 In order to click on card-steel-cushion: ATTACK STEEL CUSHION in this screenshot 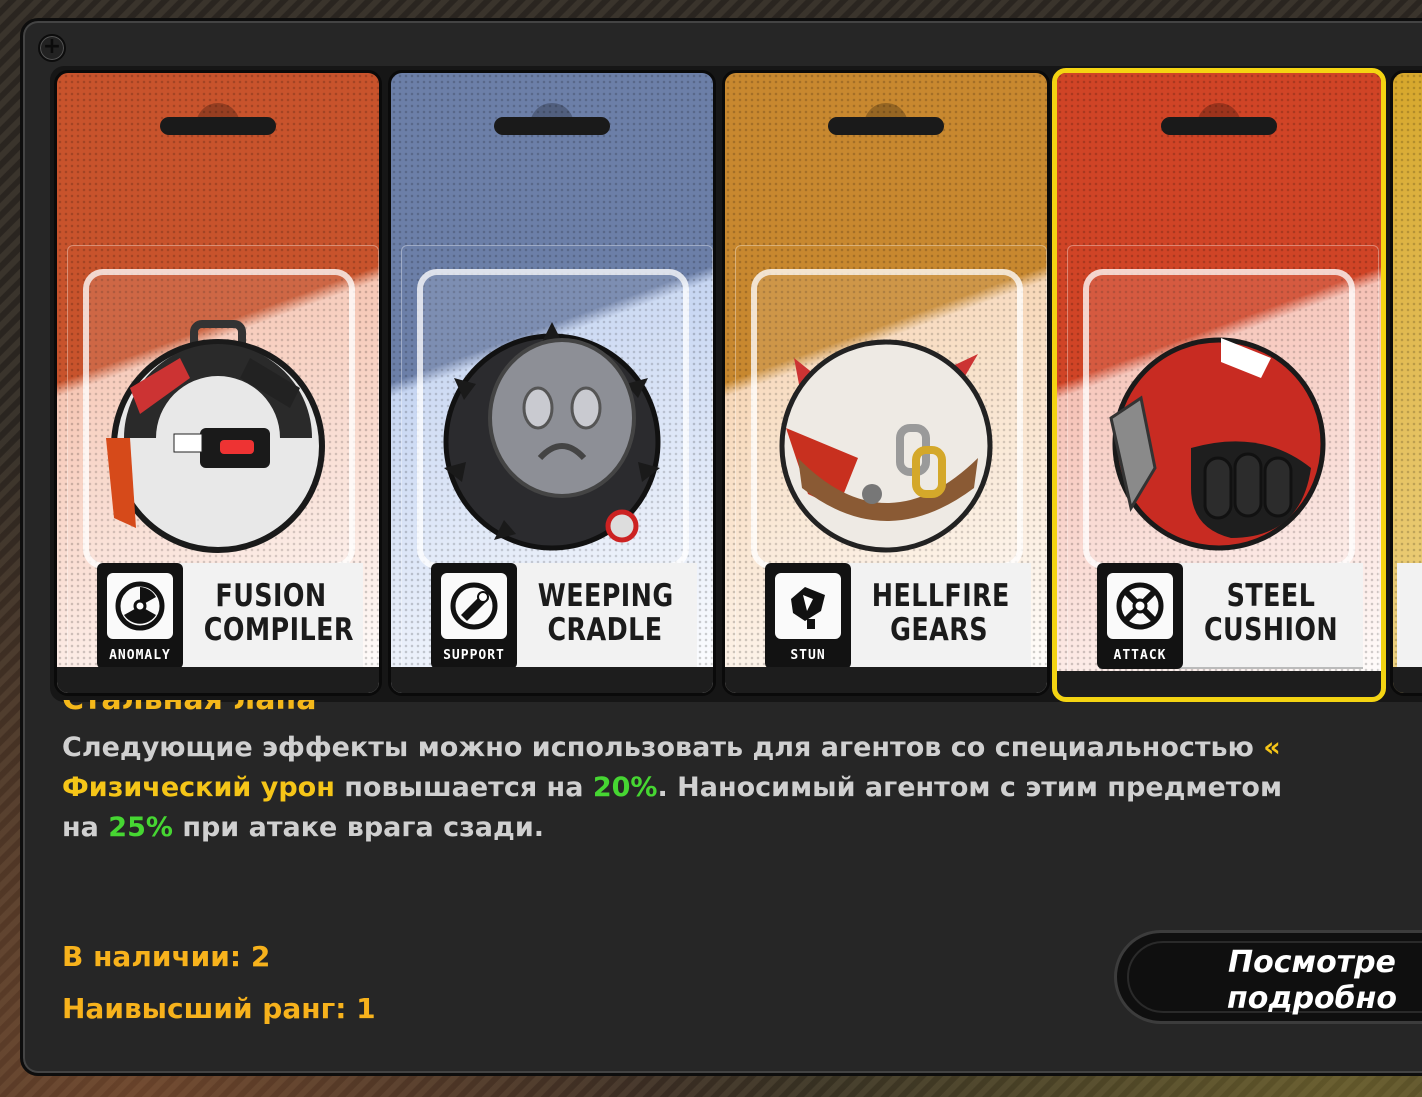, I will do `click(1219, 385)`.